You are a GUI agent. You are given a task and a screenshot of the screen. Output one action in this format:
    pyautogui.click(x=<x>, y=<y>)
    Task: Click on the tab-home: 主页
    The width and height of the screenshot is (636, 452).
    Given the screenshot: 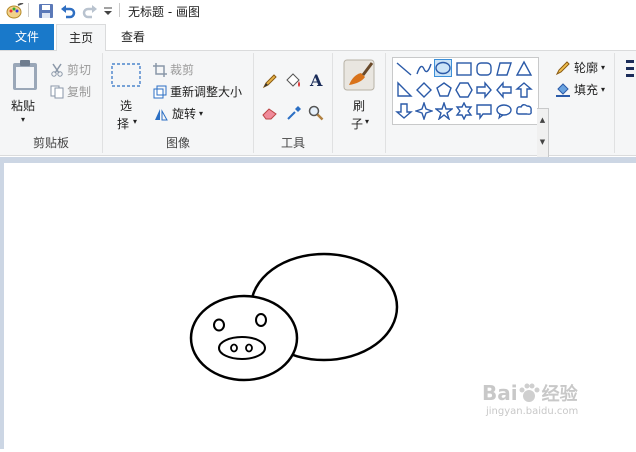 What is the action you would take?
    pyautogui.click(x=81, y=37)
    